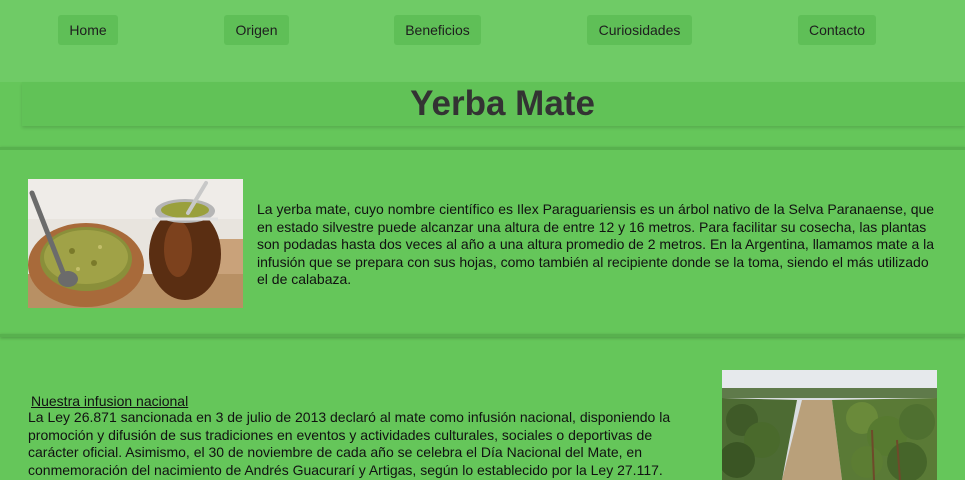  Describe the element at coordinates (256, 30) in the screenshot. I see `nav-origen-link: Origen` at that location.